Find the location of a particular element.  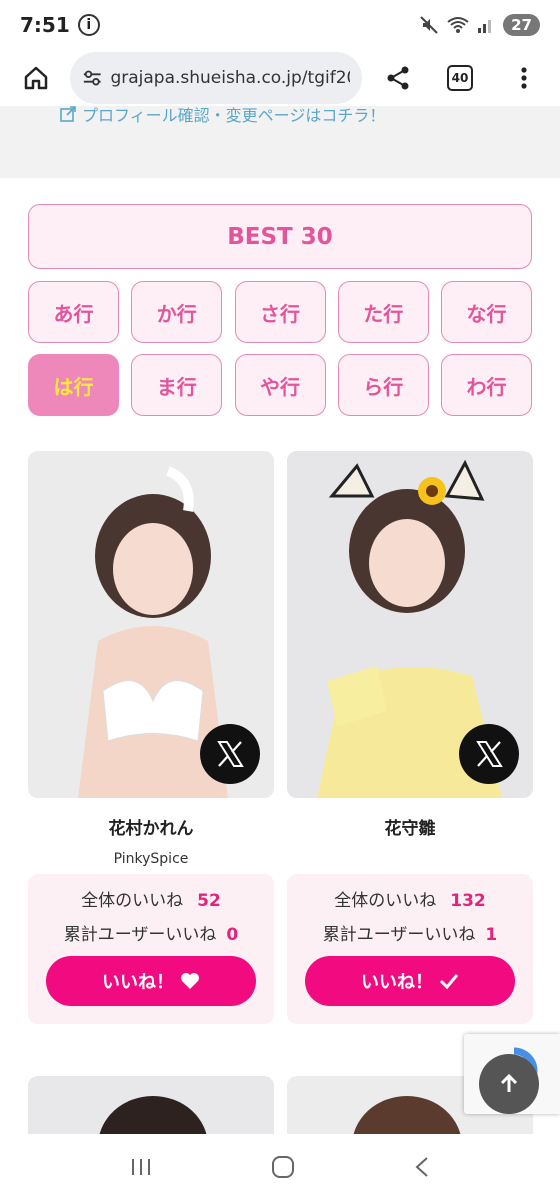

recent-apps-icon is located at coordinates (141, 1167).